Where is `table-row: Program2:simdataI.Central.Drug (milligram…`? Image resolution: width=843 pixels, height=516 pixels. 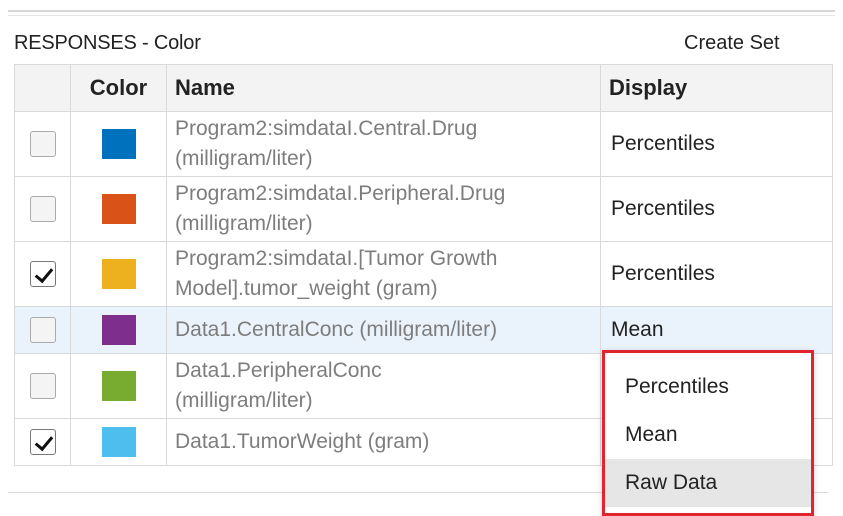
table-row: Program2:simdataI.Central.Drug (milligram… is located at coordinates (423, 144).